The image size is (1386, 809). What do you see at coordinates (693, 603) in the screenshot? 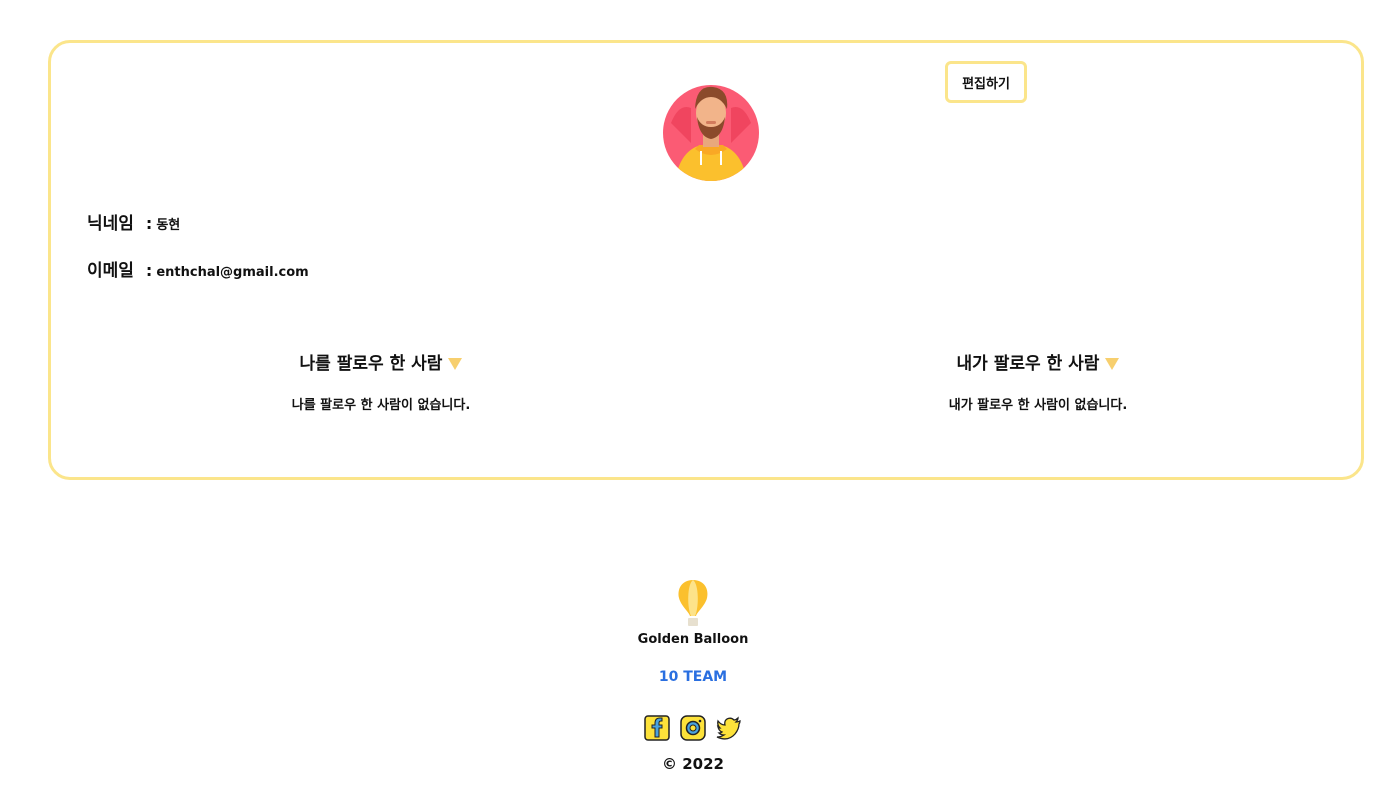
I see `balloon-logo-icon` at bounding box center [693, 603].